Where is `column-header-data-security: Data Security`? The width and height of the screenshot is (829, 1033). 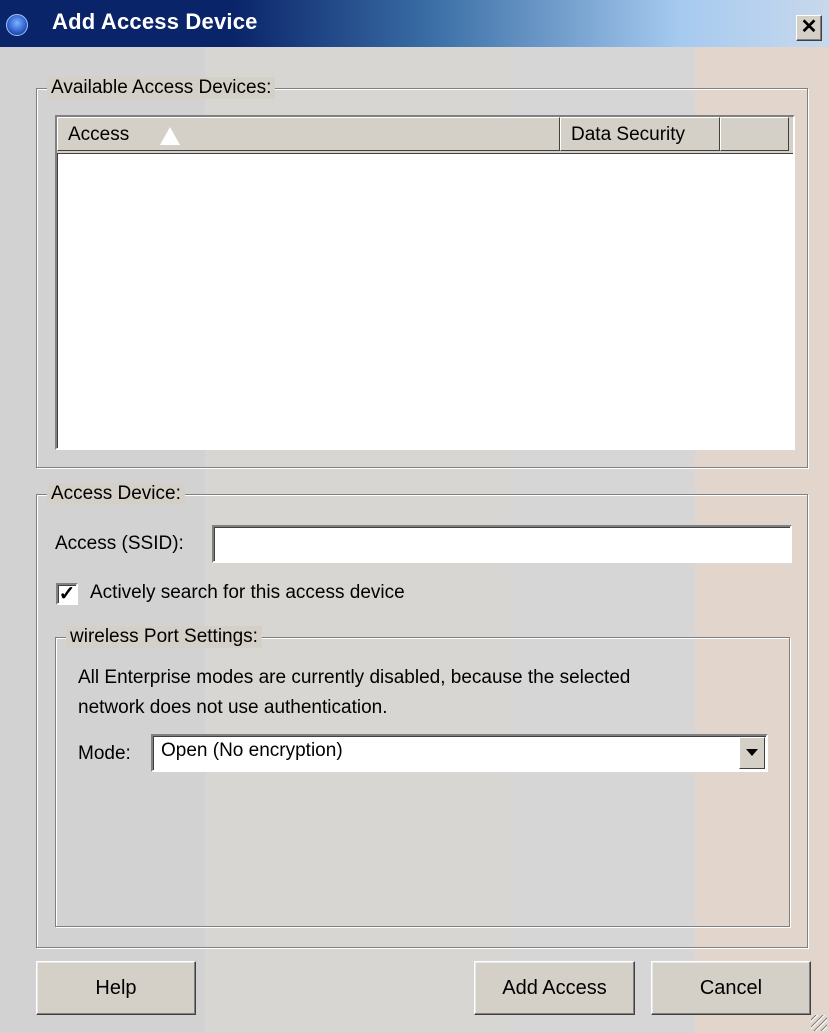 column-header-data-security: Data Security is located at coordinates (640, 134).